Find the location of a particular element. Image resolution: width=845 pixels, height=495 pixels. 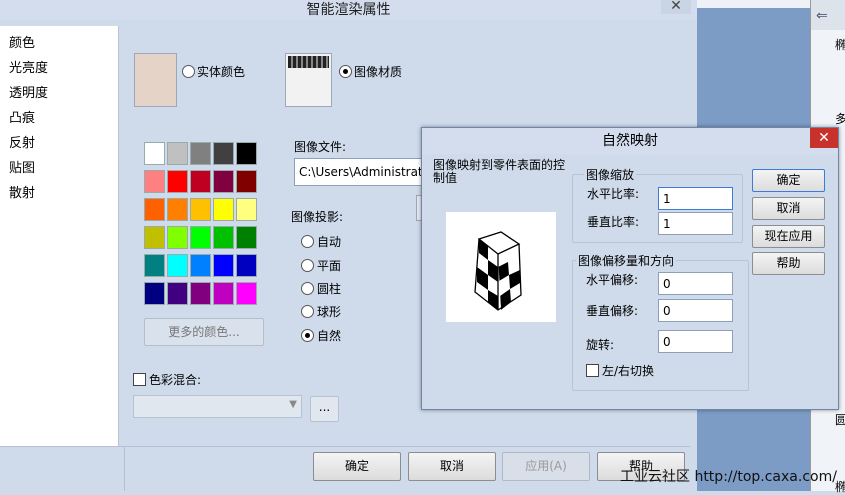

divider is located at coordinates (124, 468).